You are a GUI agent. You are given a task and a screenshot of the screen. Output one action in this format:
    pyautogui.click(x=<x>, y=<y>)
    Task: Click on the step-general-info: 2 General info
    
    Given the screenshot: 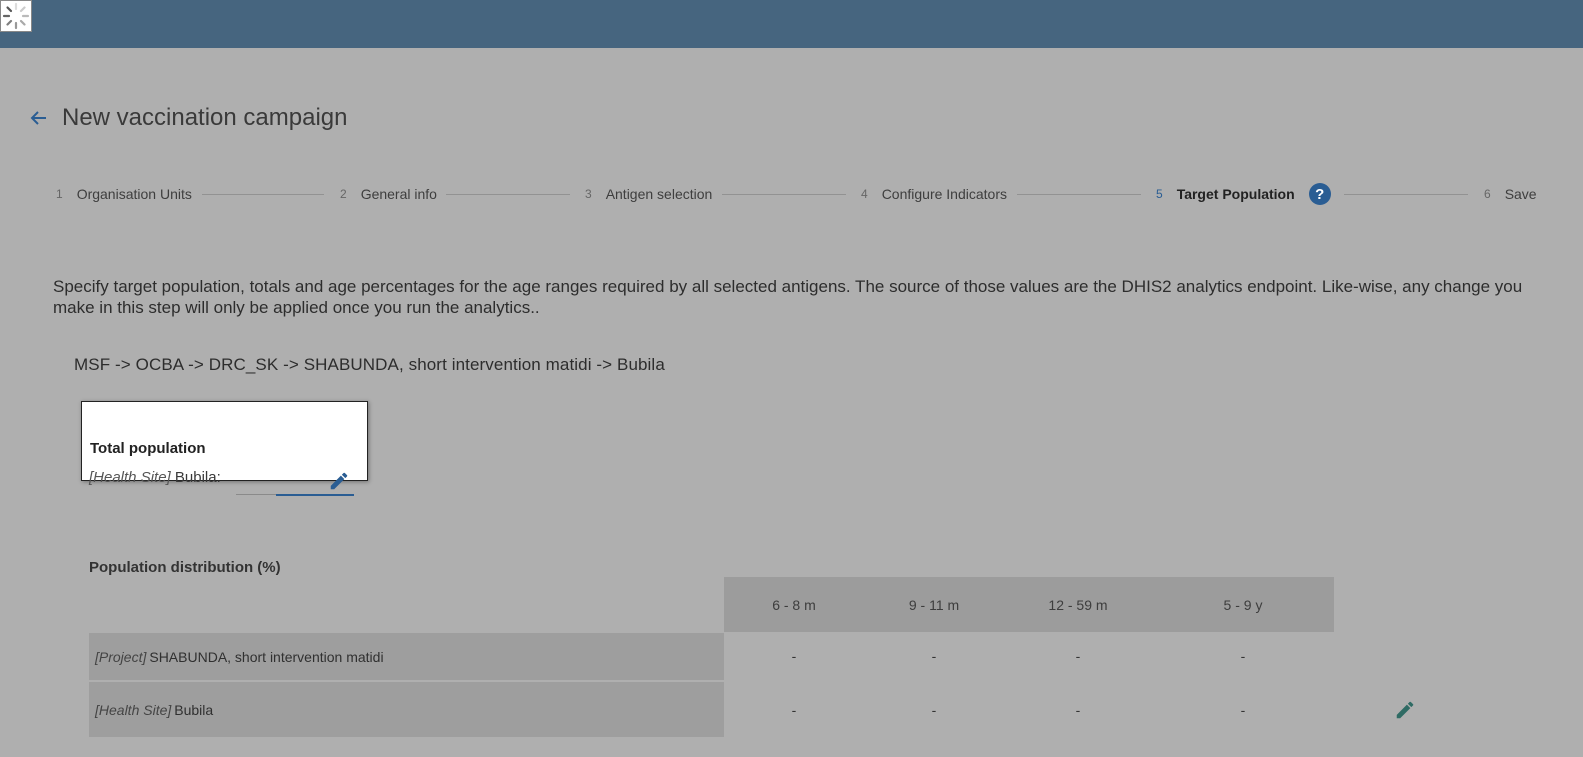 What is the action you would take?
    pyautogui.click(x=388, y=194)
    